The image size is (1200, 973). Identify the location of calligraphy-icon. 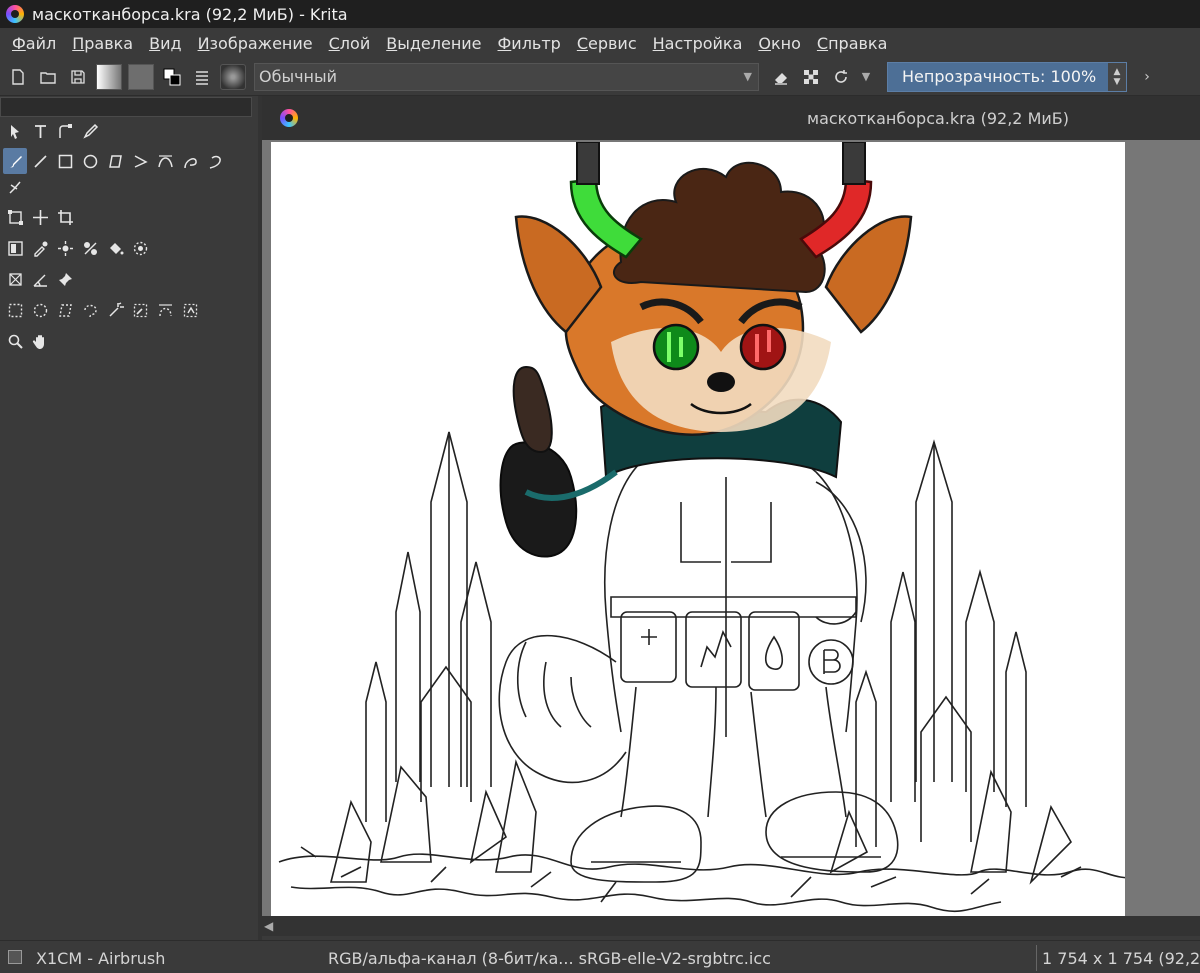
(90, 131).